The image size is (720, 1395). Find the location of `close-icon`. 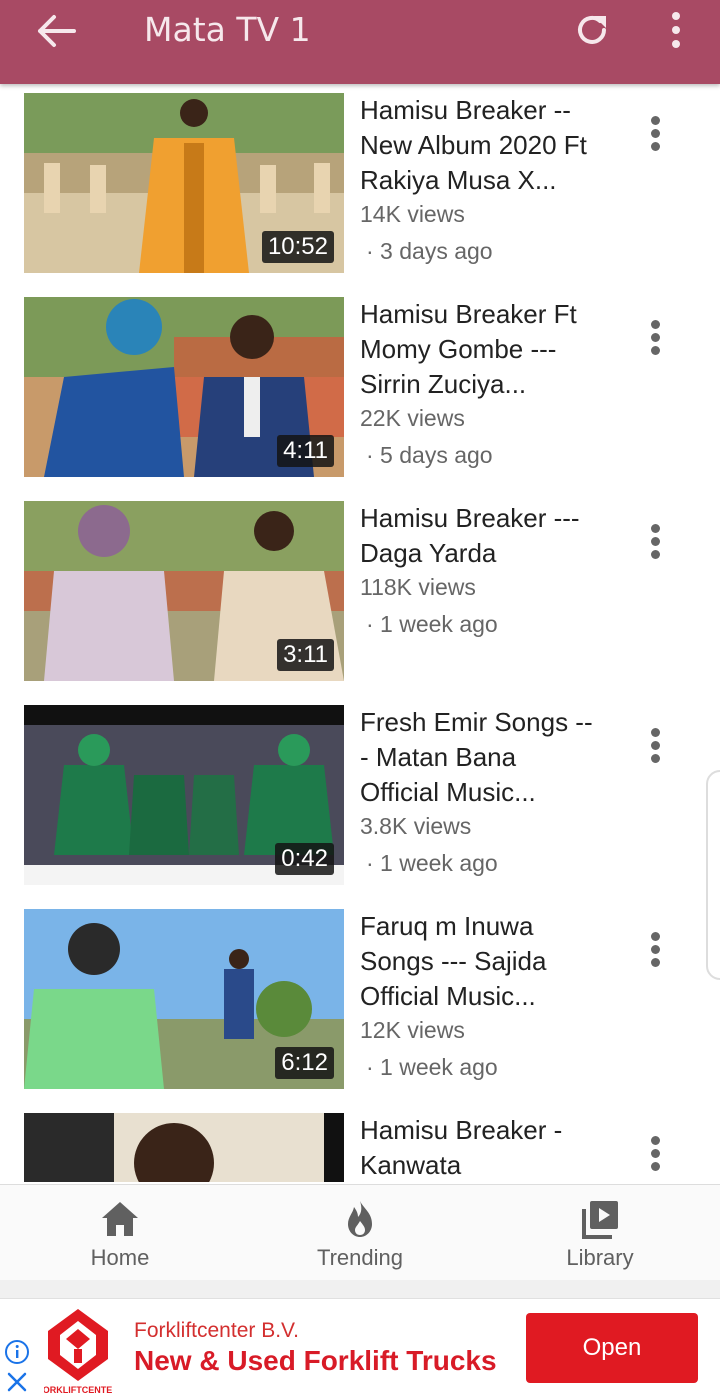

close-icon is located at coordinates (17, 1382).